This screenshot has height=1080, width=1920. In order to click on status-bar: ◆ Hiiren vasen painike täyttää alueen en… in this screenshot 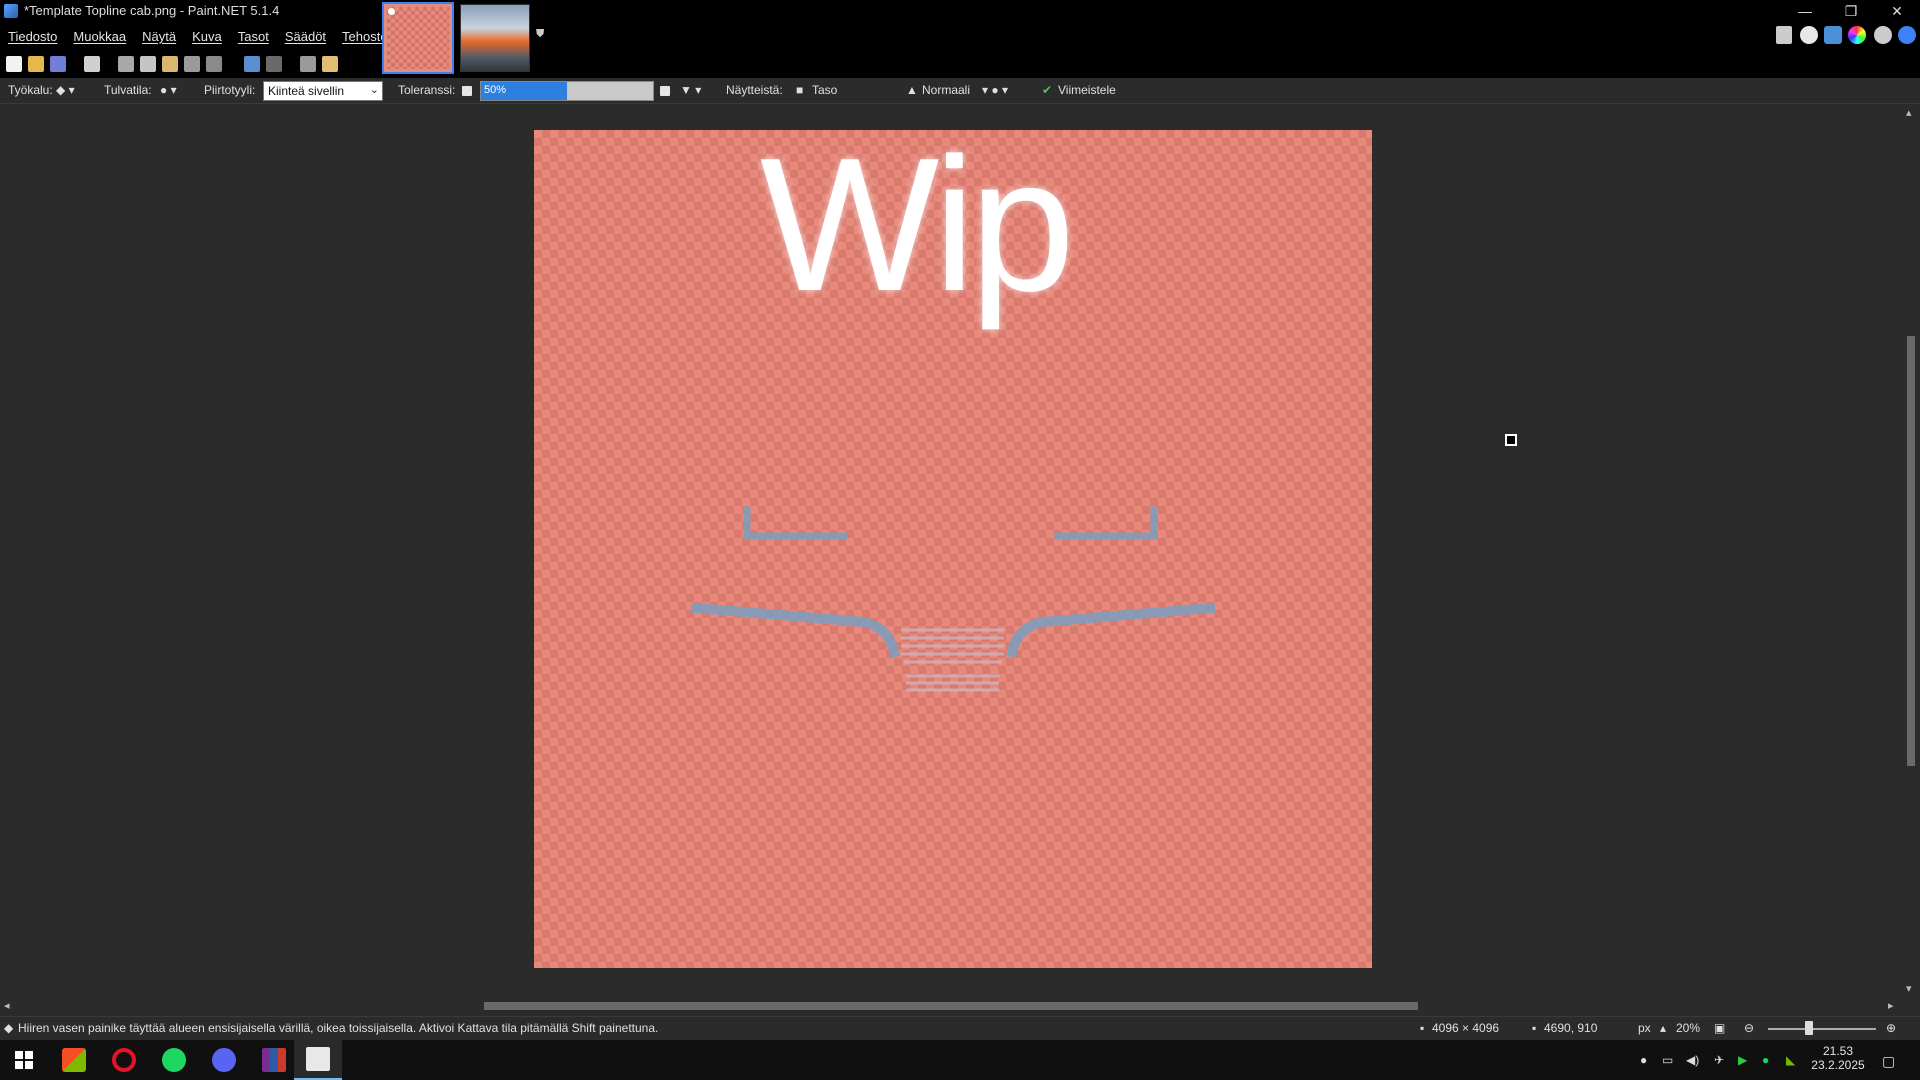, I will do `click(960, 1027)`.